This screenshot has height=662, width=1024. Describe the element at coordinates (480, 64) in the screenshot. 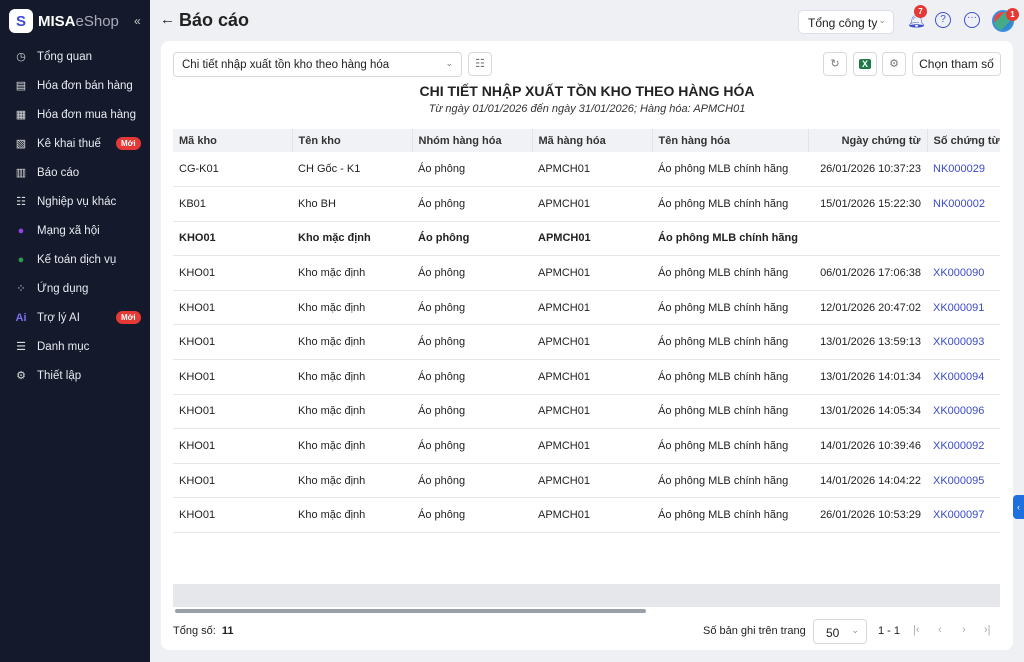

I see `columns-button: ☷` at that location.